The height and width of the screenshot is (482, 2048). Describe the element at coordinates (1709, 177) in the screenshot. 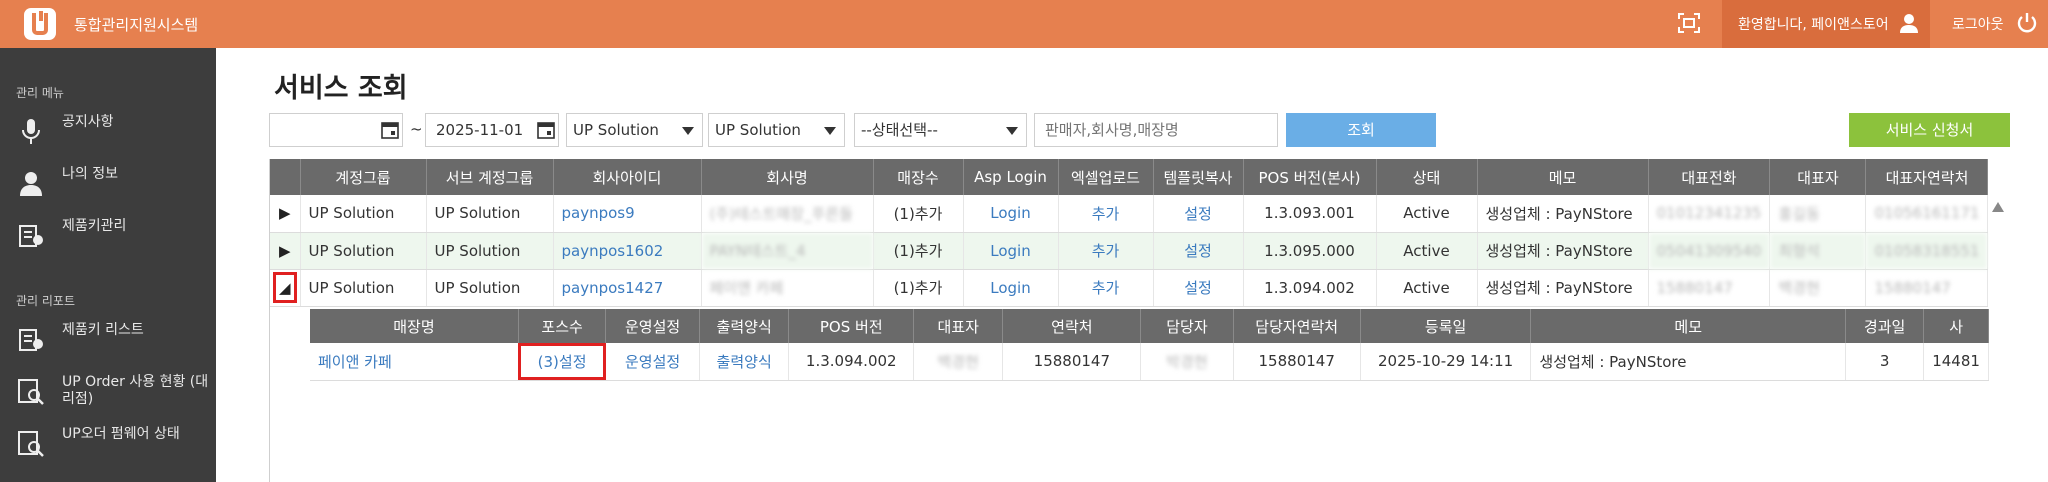

I see `column-header: 대표전화` at that location.